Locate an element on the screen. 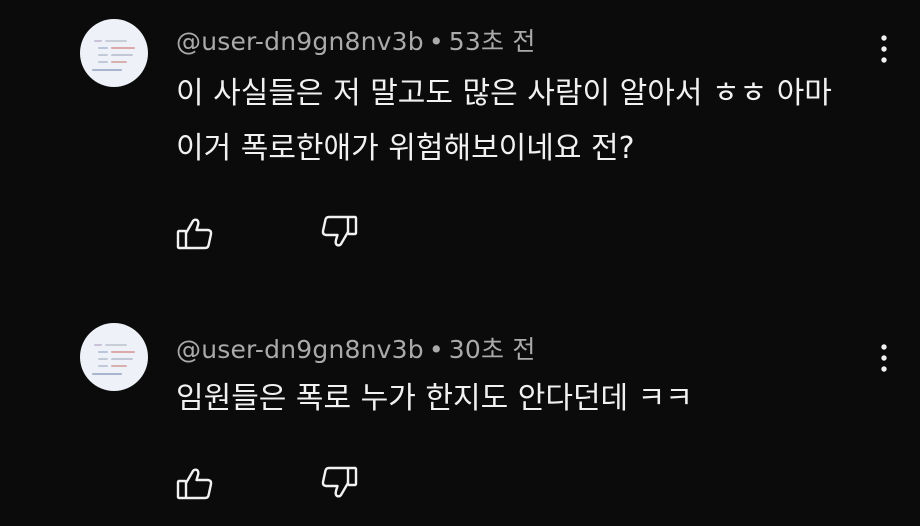 This screenshot has width=920, height=526. comment-timestamp: 53초 전 is located at coordinates (492, 41).